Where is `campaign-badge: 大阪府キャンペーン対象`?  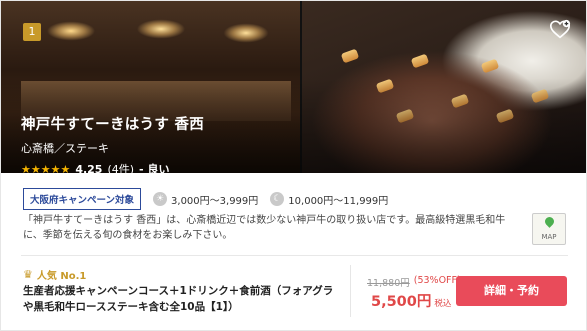
campaign-badge: 大阪府キャンペーン対象 is located at coordinates (82, 199).